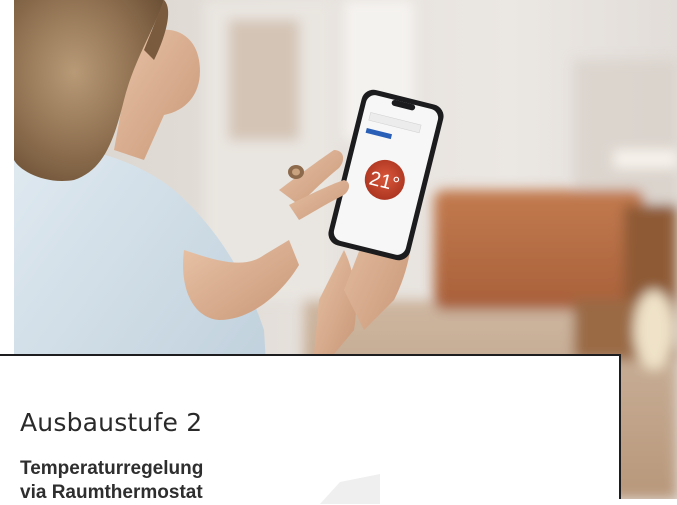 Image resolution: width=677 pixels, height=505 pixels. I want to click on card-title: Ausbaustufe 2, so click(111, 422).